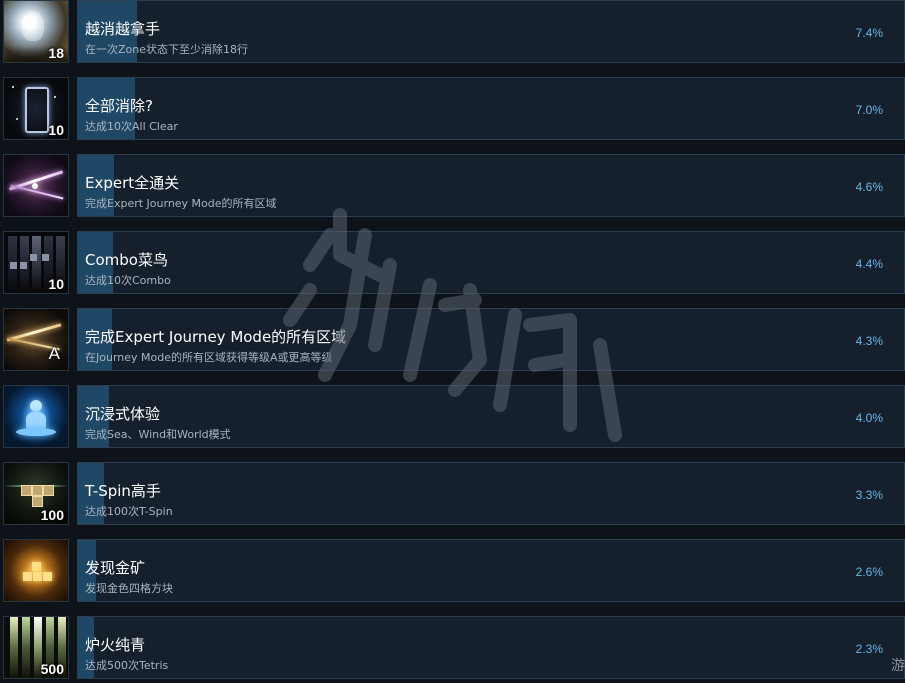 The height and width of the screenshot is (683, 905). Describe the element at coordinates (869, 572) in the screenshot. I see `unlock-percent: 2.6%` at that location.